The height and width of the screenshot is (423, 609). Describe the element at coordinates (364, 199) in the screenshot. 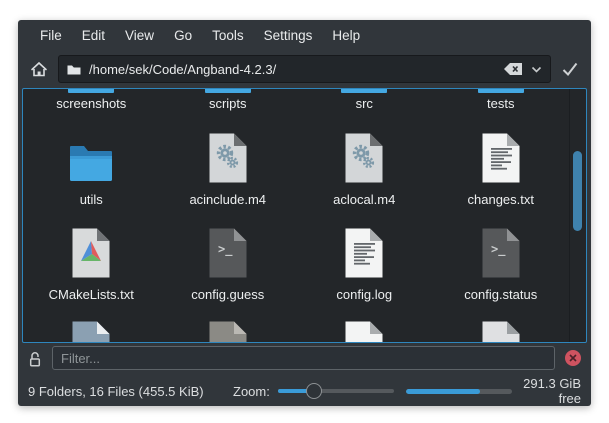

I see `file-item-label: aclocal.m4` at that location.